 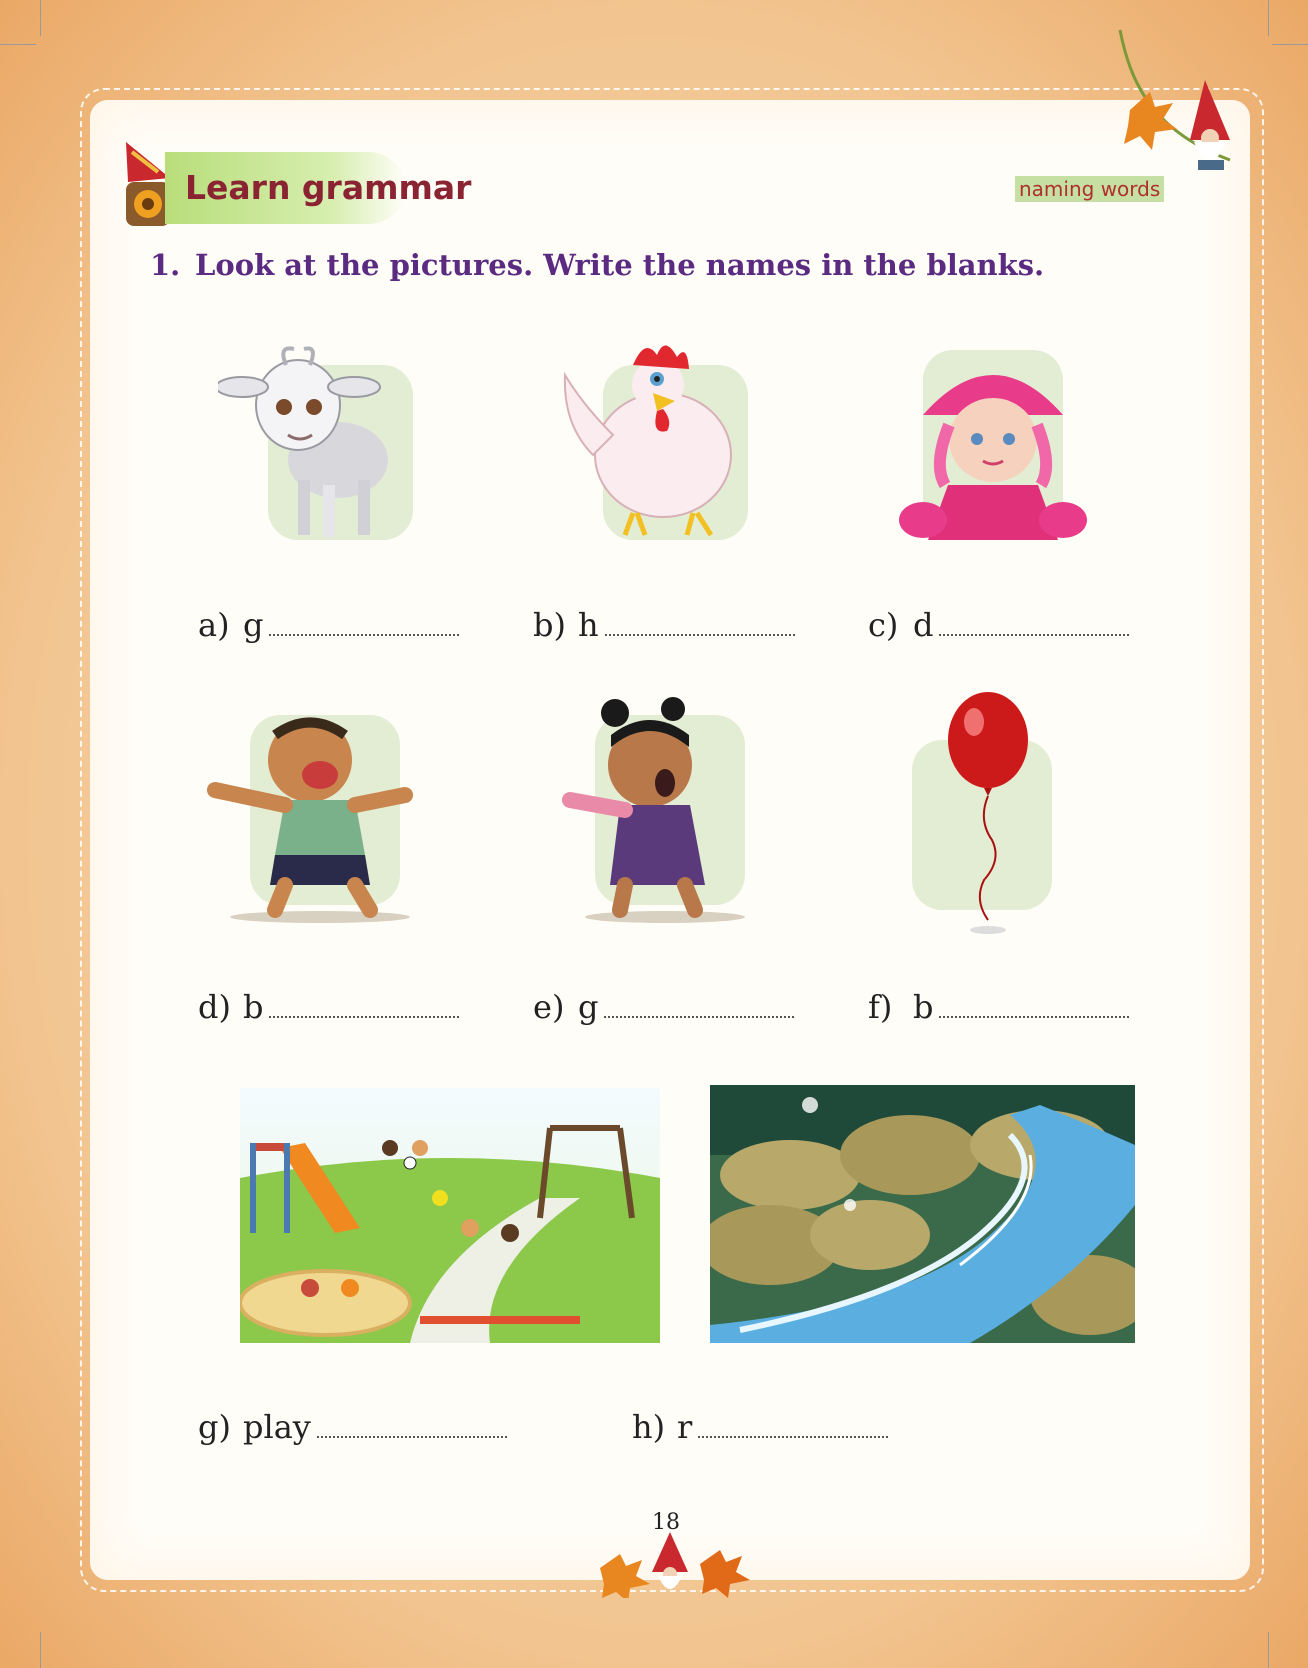 I want to click on answer-line-a: a) g, so click(x=329, y=625).